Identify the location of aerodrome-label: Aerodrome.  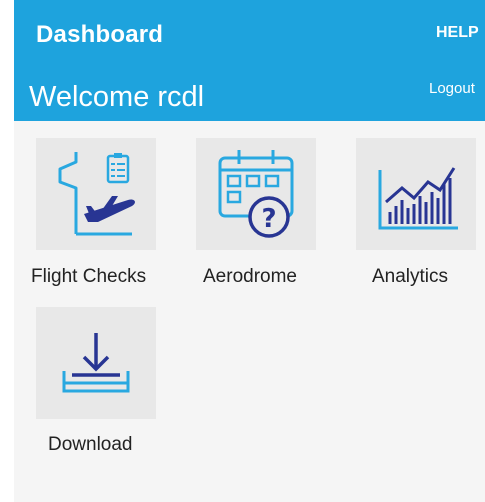
(250, 276).